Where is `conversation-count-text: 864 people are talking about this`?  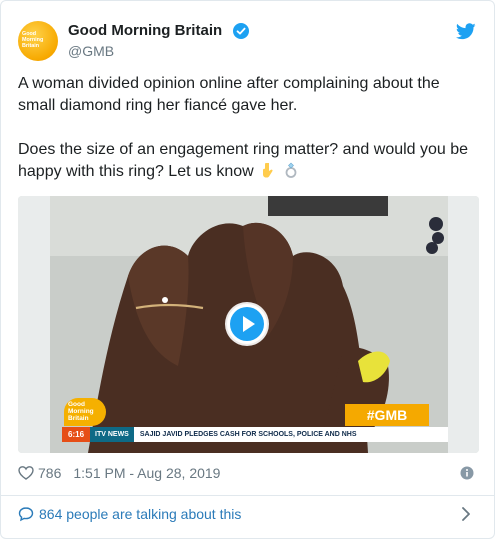 conversation-count-text: 864 people are talking about this is located at coordinates (140, 514).